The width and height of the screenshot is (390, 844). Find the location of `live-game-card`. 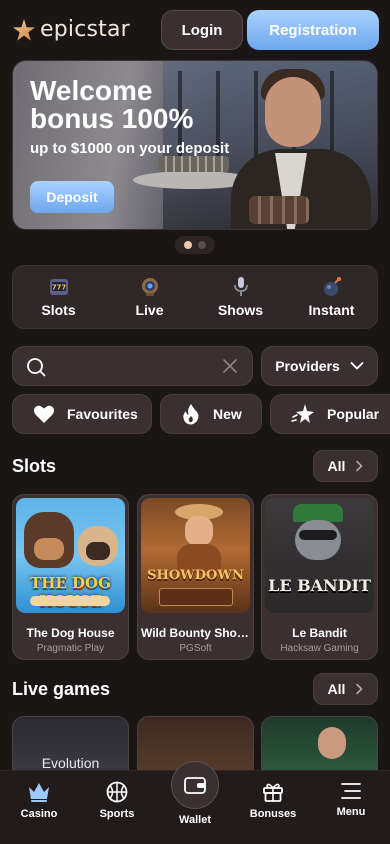

live-game-card is located at coordinates (319, 746).